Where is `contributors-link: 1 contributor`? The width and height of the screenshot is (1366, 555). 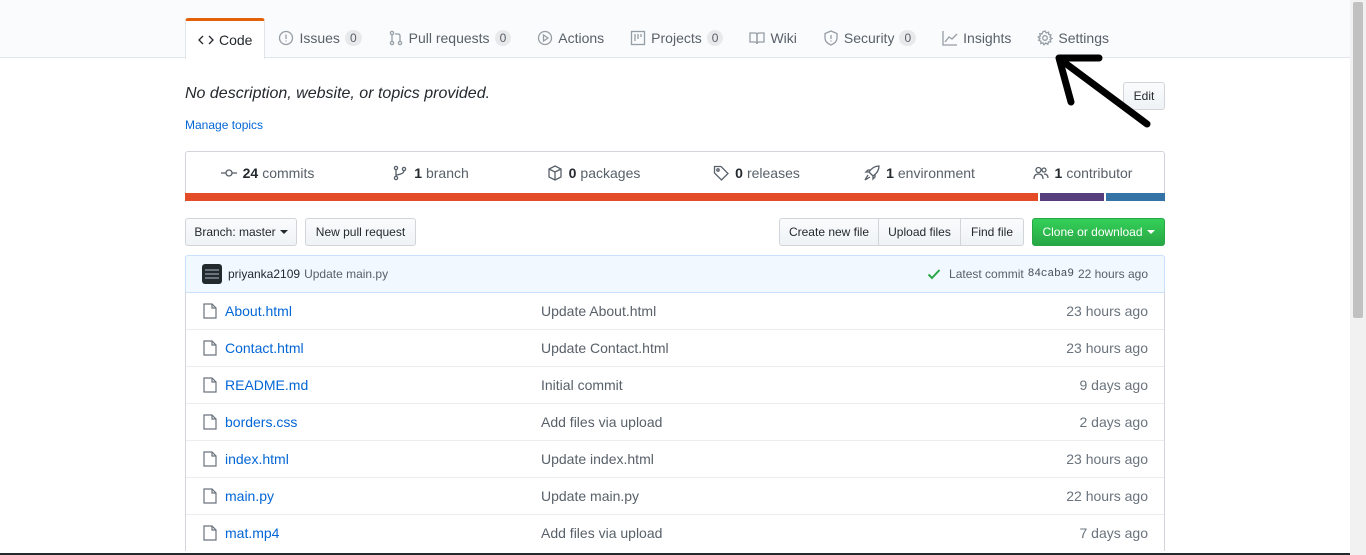
contributors-link: 1 contributor is located at coordinates (1082, 173).